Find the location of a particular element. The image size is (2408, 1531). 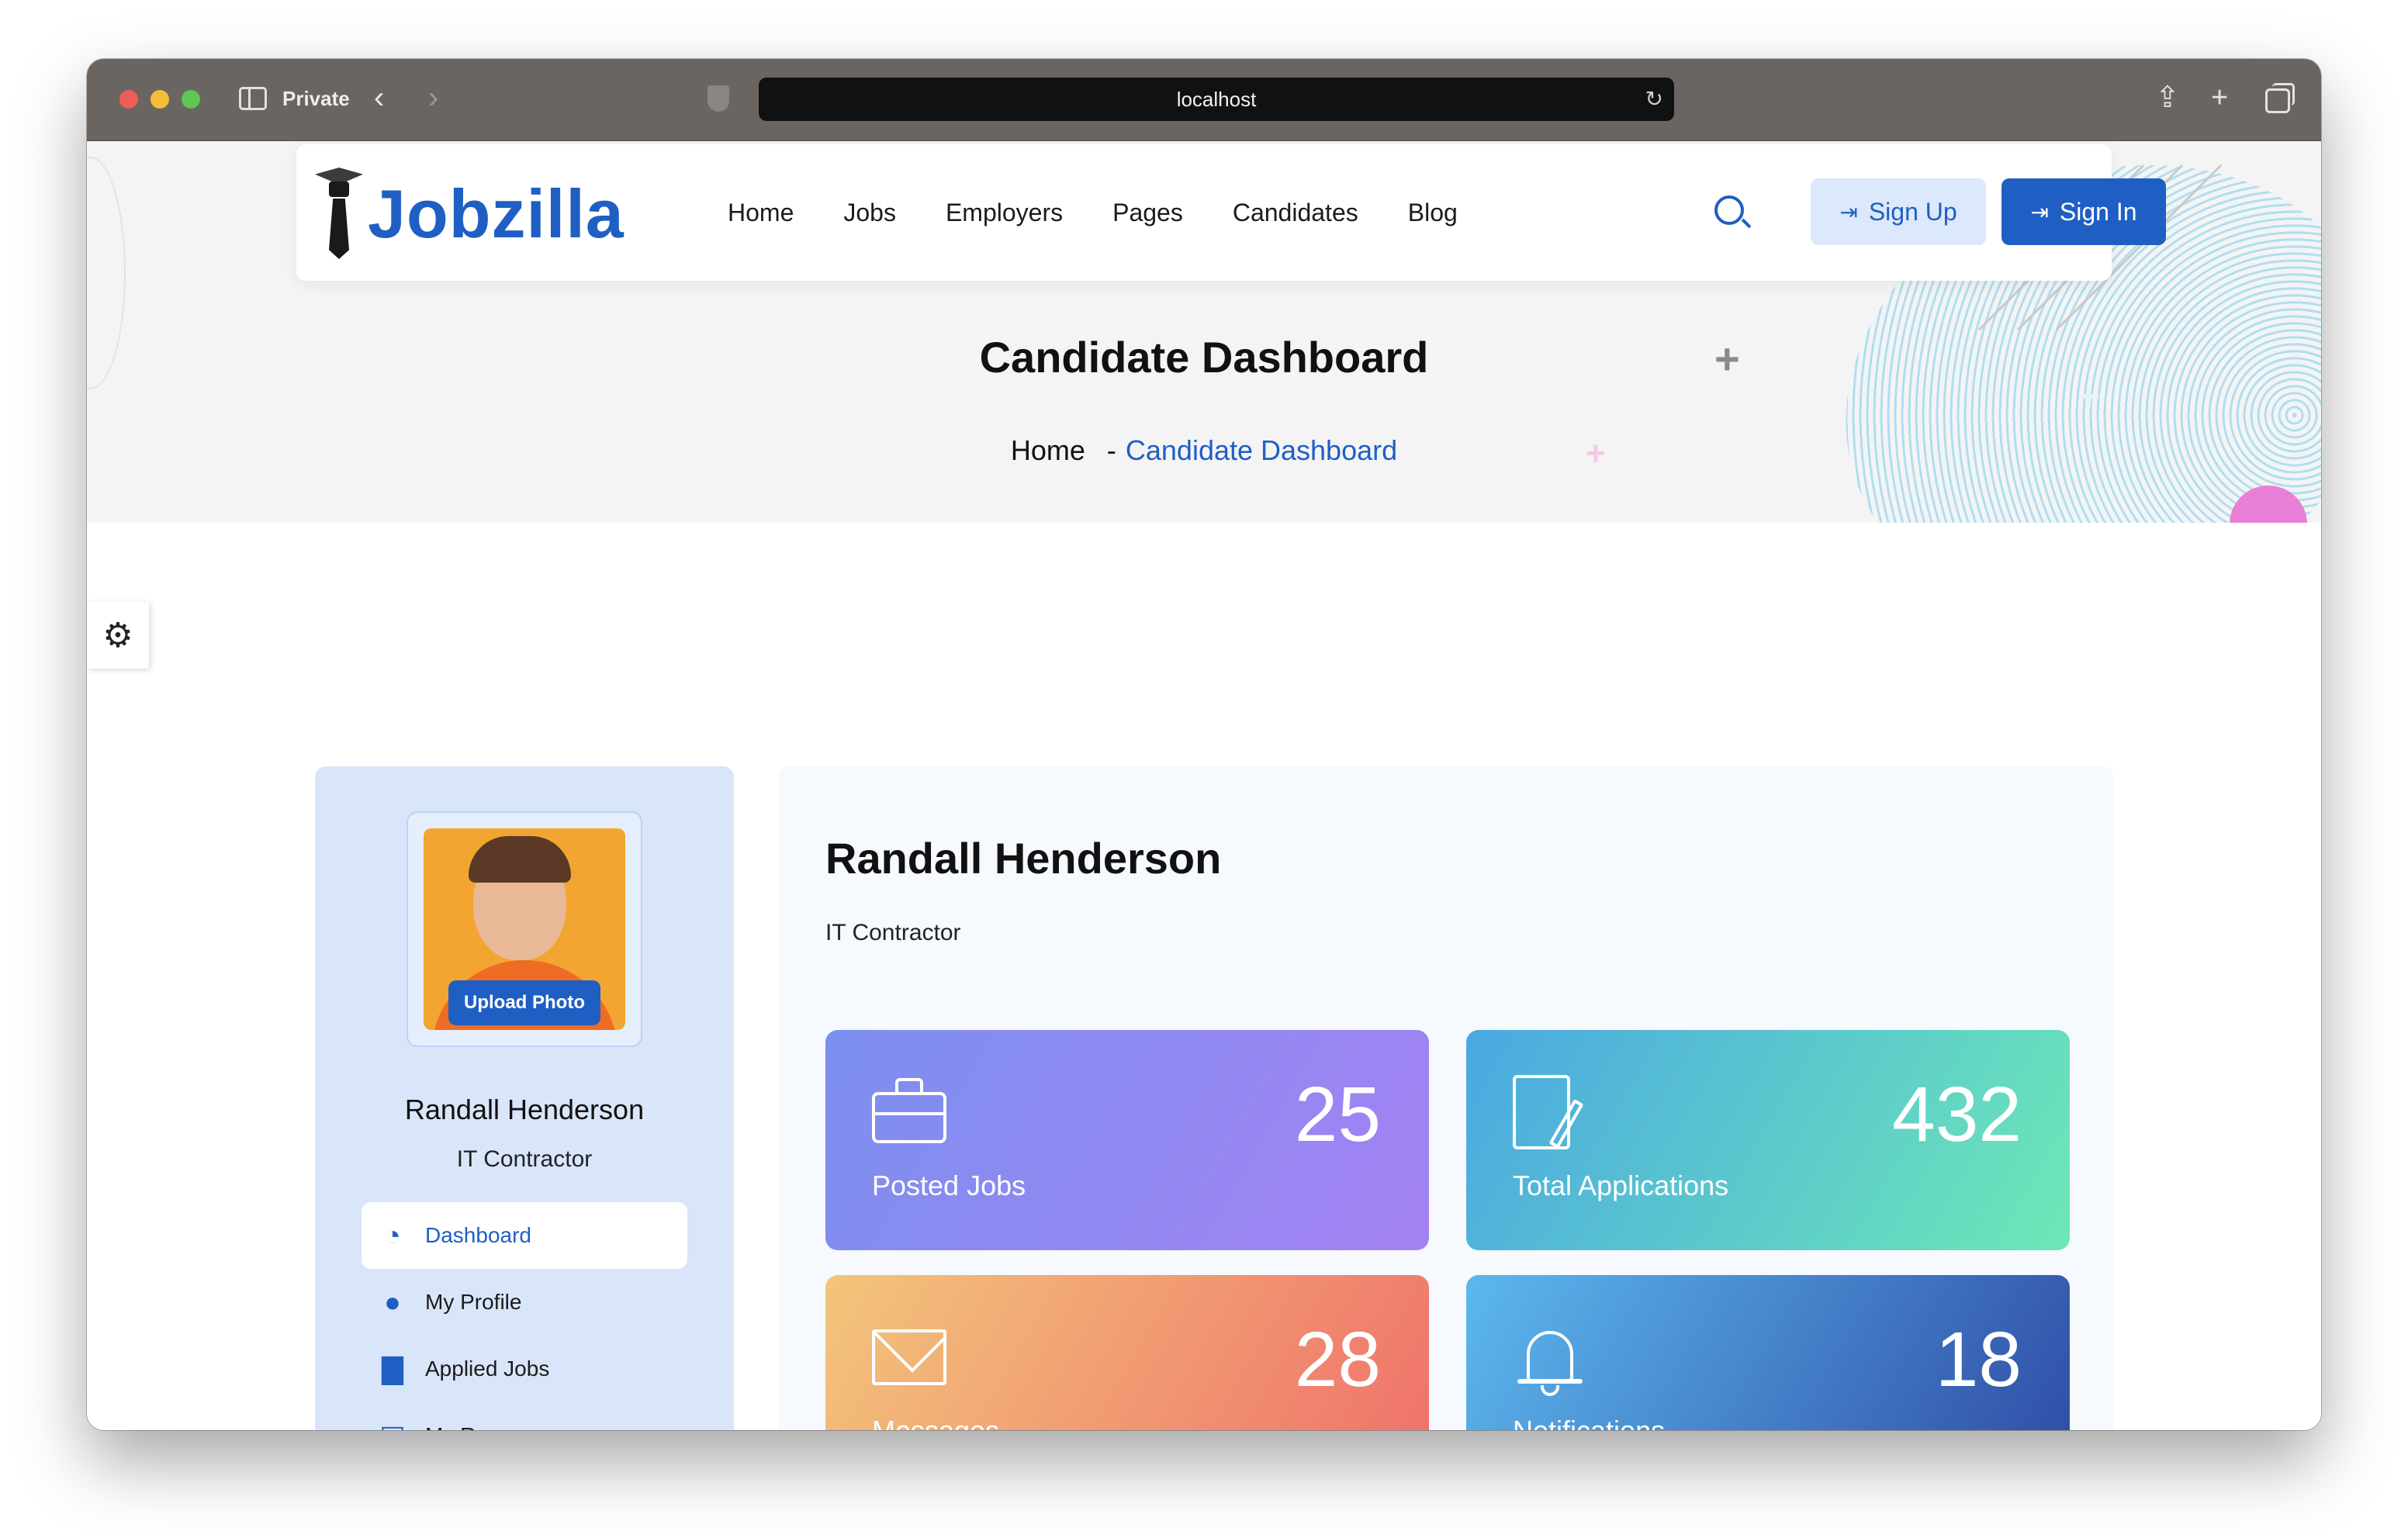

bell-icon is located at coordinates (1550, 1359).